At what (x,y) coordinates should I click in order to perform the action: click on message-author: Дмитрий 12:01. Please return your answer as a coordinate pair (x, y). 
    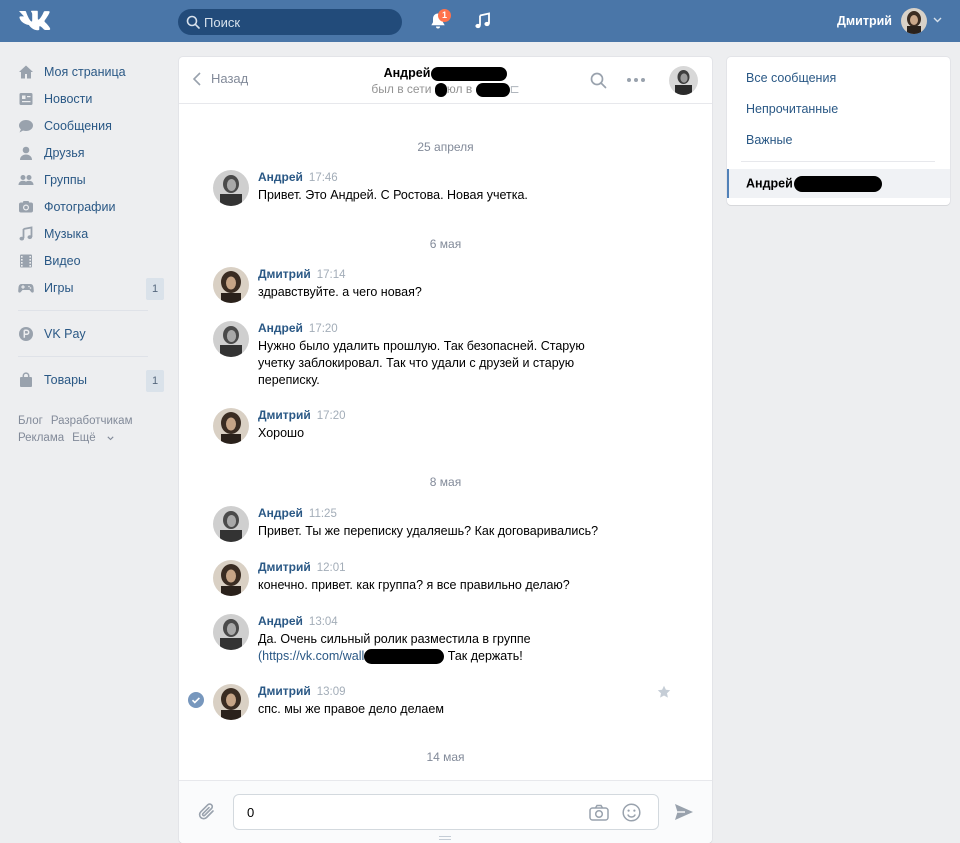
    Looking at the image, I should click on (302, 567).